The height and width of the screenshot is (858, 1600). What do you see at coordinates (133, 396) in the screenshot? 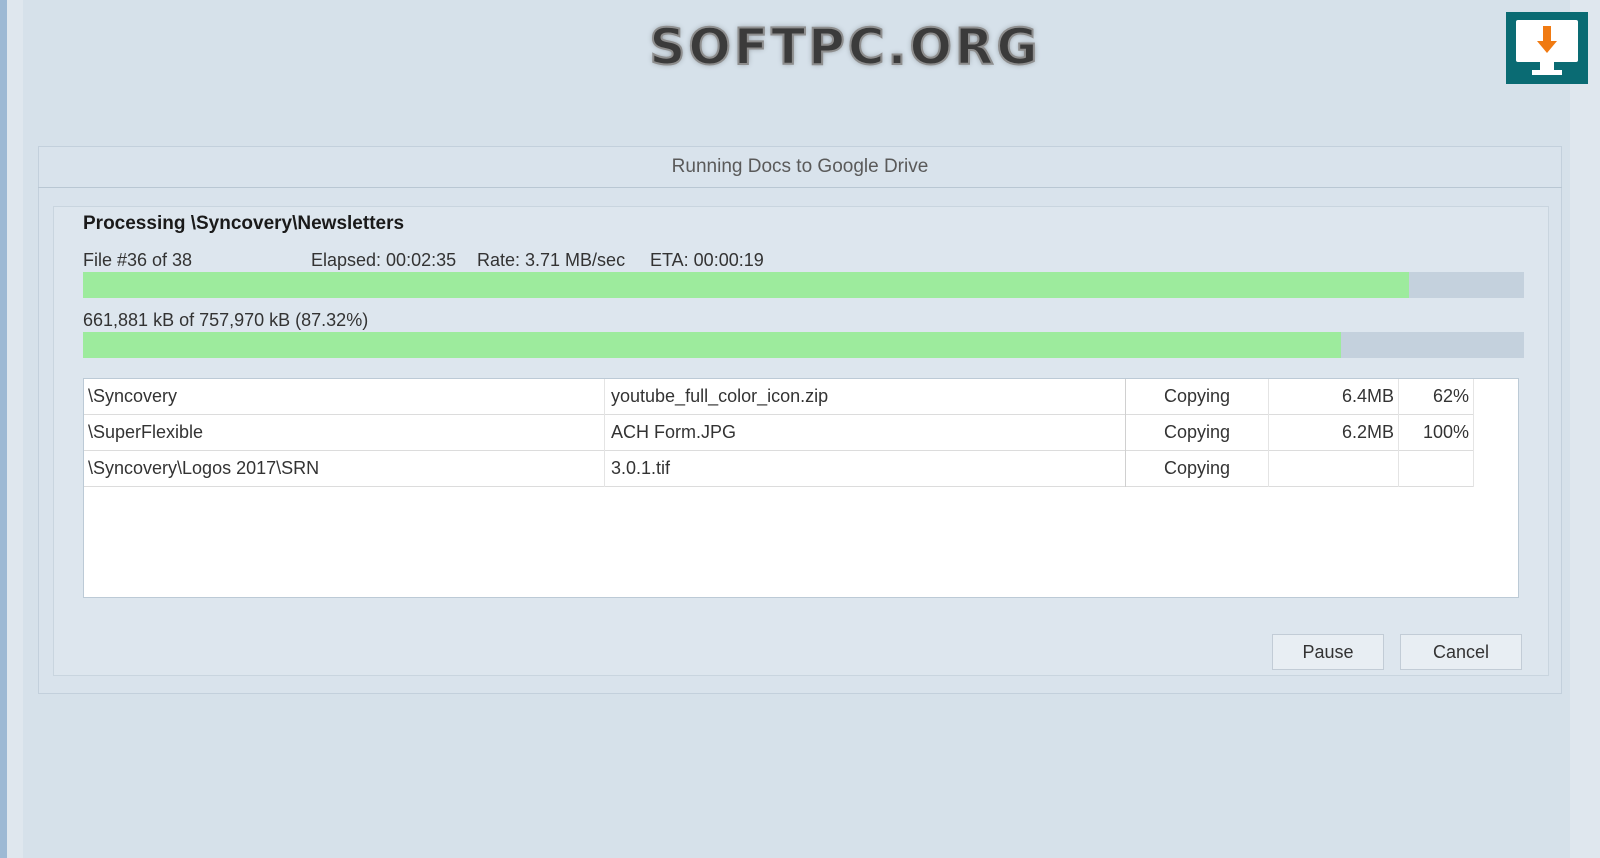
I see `row-path: \Syncovery` at bounding box center [133, 396].